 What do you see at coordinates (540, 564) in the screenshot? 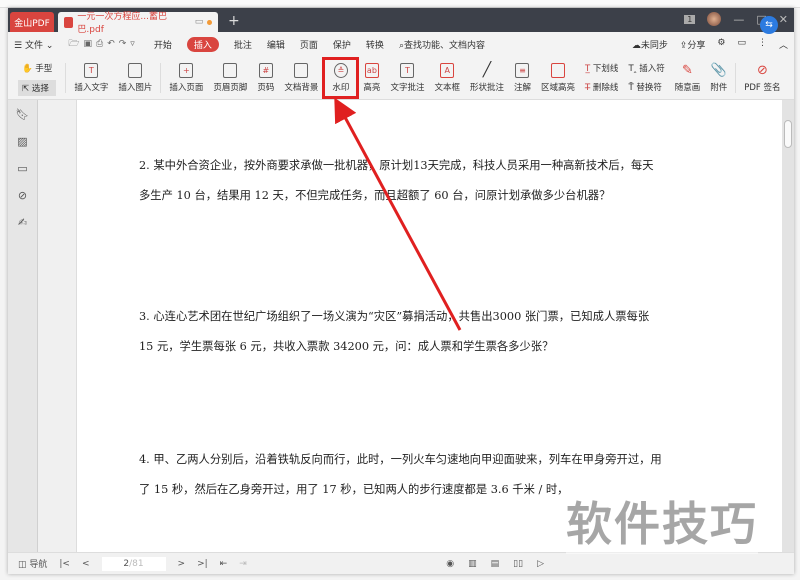
I see `play-icon: ▷` at bounding box center [540, 564].